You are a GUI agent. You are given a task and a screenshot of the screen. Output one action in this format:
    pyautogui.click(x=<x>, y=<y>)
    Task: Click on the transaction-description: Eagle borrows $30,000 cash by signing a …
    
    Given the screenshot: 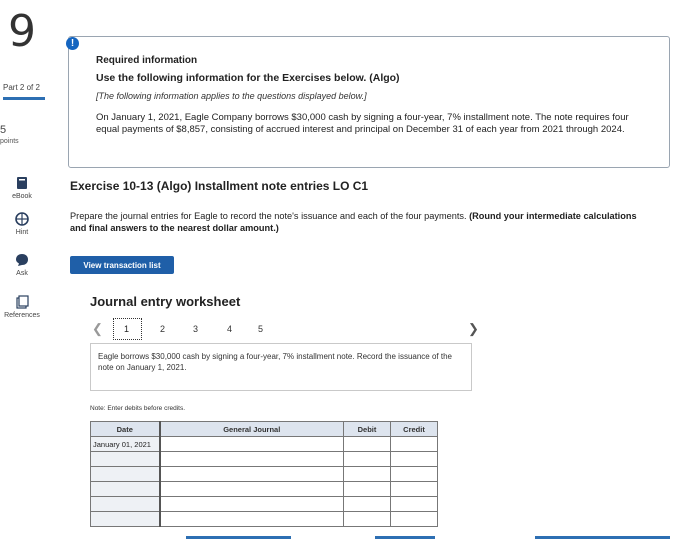 What is the action you would take?
    pyautogui.click(x=275, y=362)
    